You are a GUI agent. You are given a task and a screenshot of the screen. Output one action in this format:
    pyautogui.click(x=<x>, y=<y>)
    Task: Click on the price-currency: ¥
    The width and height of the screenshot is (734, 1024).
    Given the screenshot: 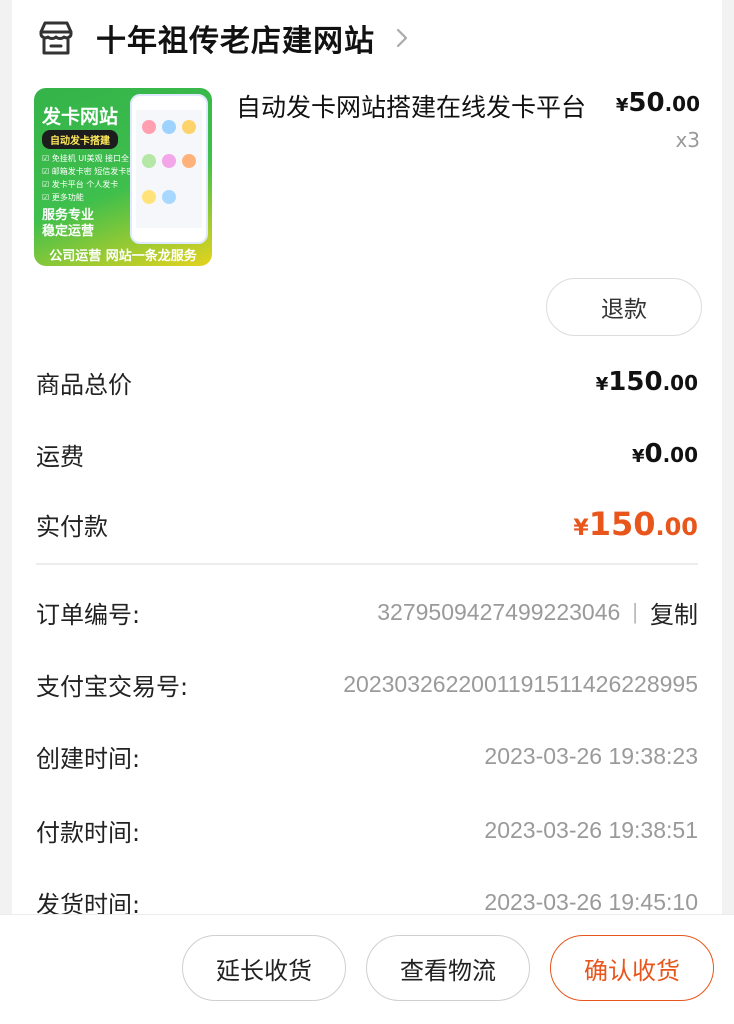 What is the action you would take?
    pyautogui.click(x=622, y=105)
    